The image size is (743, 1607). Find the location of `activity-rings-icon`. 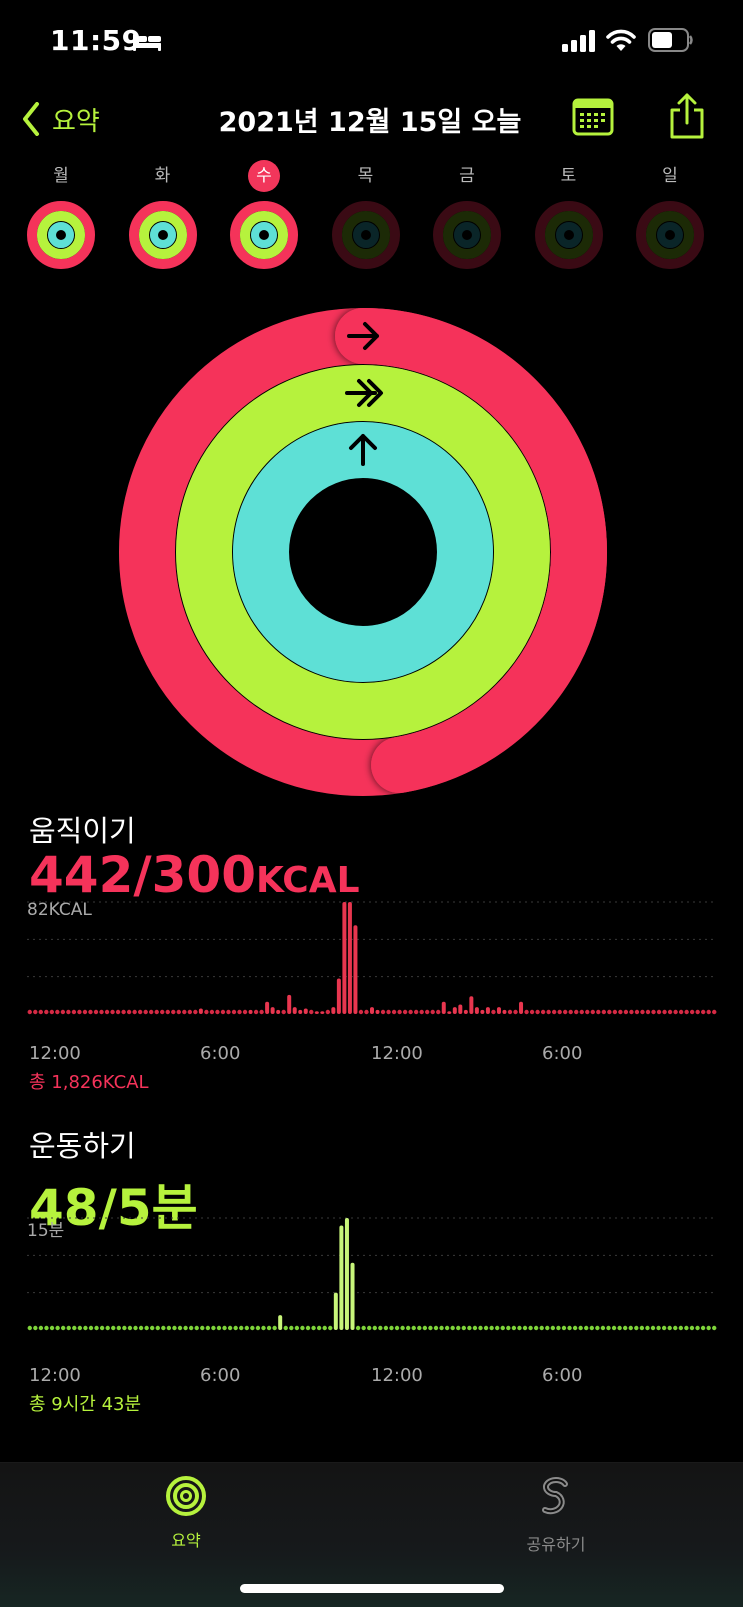

activity-rings-icon is located at coordinates (186, 1496).